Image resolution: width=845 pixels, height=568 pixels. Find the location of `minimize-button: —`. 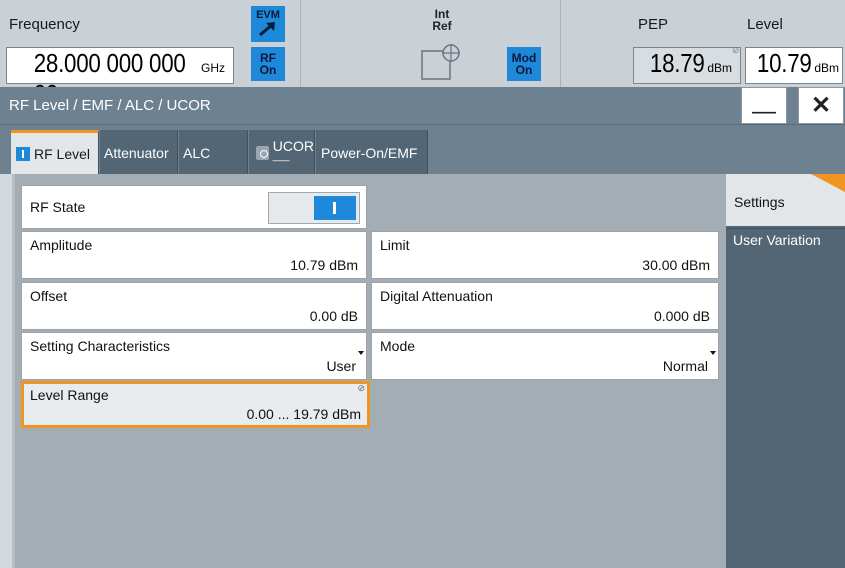

minimize-button: — is located at coordinates (764, 106).